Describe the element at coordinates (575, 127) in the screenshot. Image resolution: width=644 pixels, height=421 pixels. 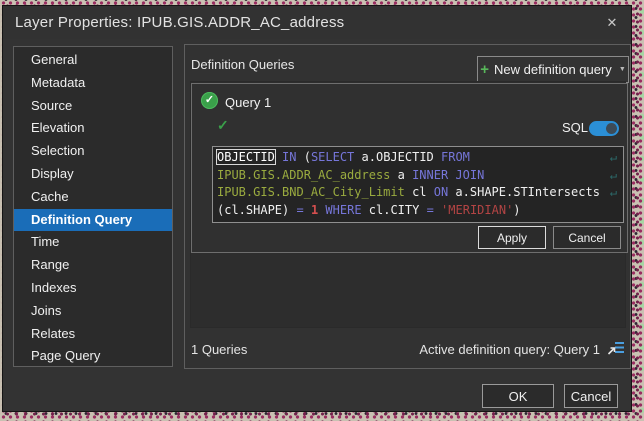
I see `sql-mode-label: SQL` at that location.